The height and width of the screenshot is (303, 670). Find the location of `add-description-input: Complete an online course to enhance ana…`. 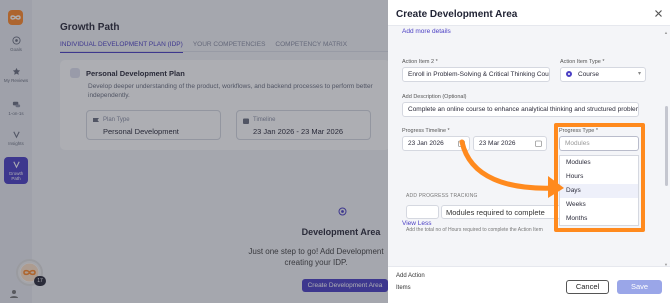

add-description-input: Complete an online course to enhance ana… is located at coordinates (520, 109).